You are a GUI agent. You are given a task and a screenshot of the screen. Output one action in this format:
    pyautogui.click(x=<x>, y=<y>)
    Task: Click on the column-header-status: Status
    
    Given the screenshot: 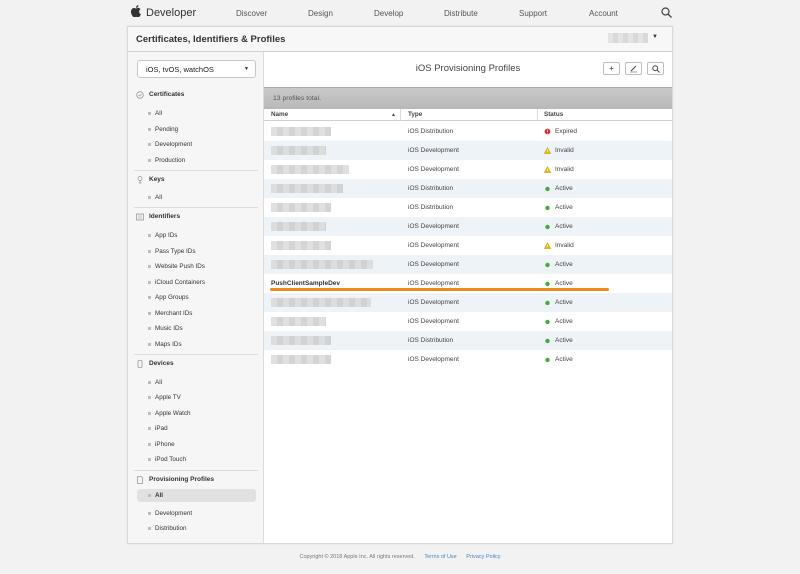 What is the action you would take?
    pyautogui.click(x=553, y=114)
    